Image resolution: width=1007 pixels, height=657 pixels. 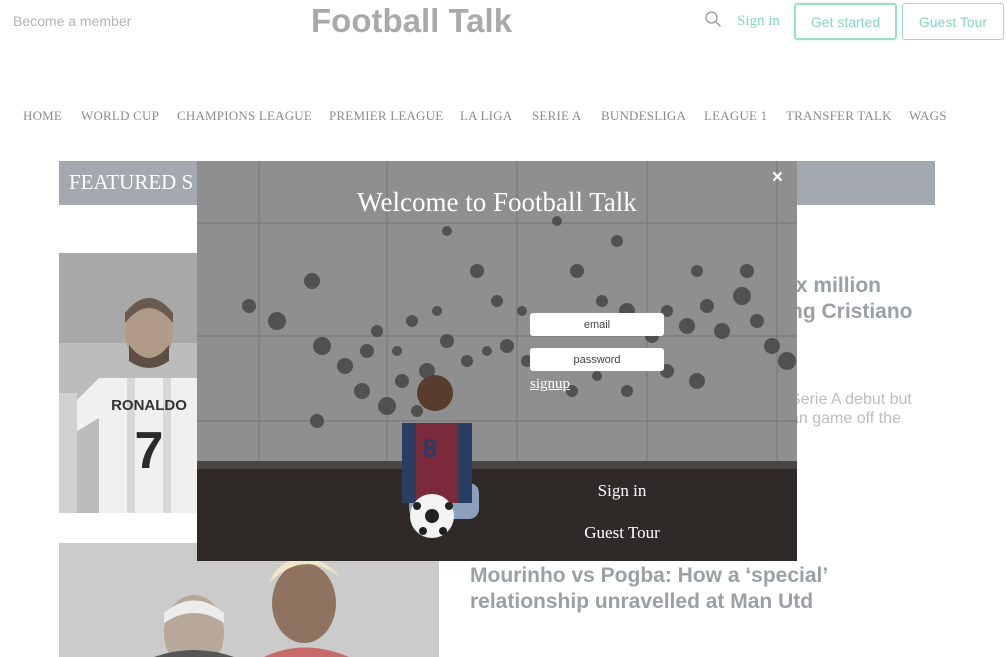 What do you see at coordinates (649, 602) in the screenshot?
I see `article-title-line: relationship unravelled at Man Utd` at bounding box center [649, 602].